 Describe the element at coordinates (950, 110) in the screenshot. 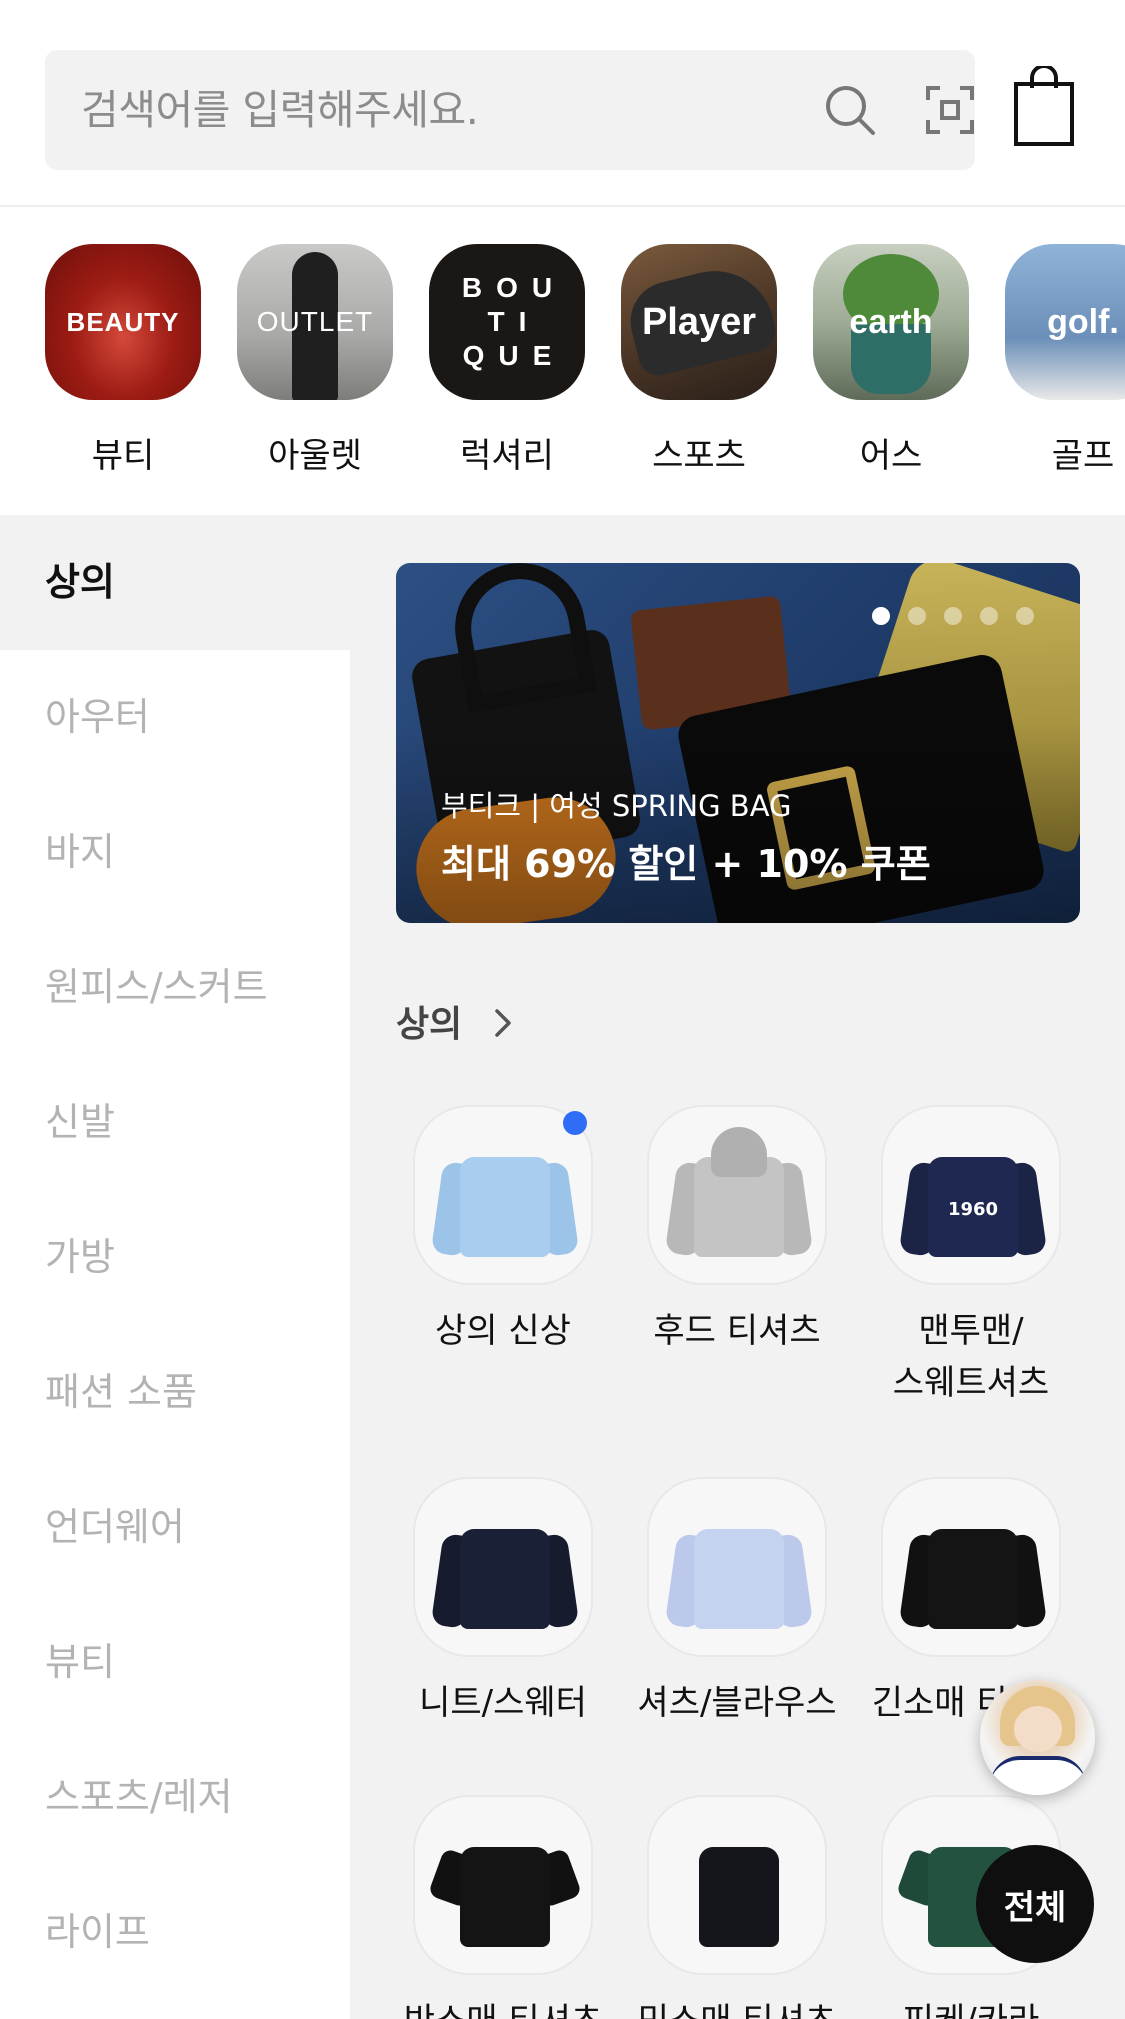

I see `scan-icon` at that location.